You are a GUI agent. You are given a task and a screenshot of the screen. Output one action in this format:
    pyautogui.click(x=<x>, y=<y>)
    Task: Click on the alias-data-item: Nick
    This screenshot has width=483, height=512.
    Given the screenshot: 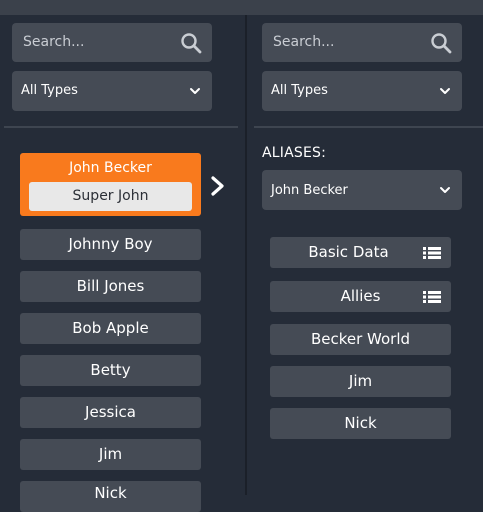 What is the action you would take?
    pyautogui.click(x=360, y=423)
    